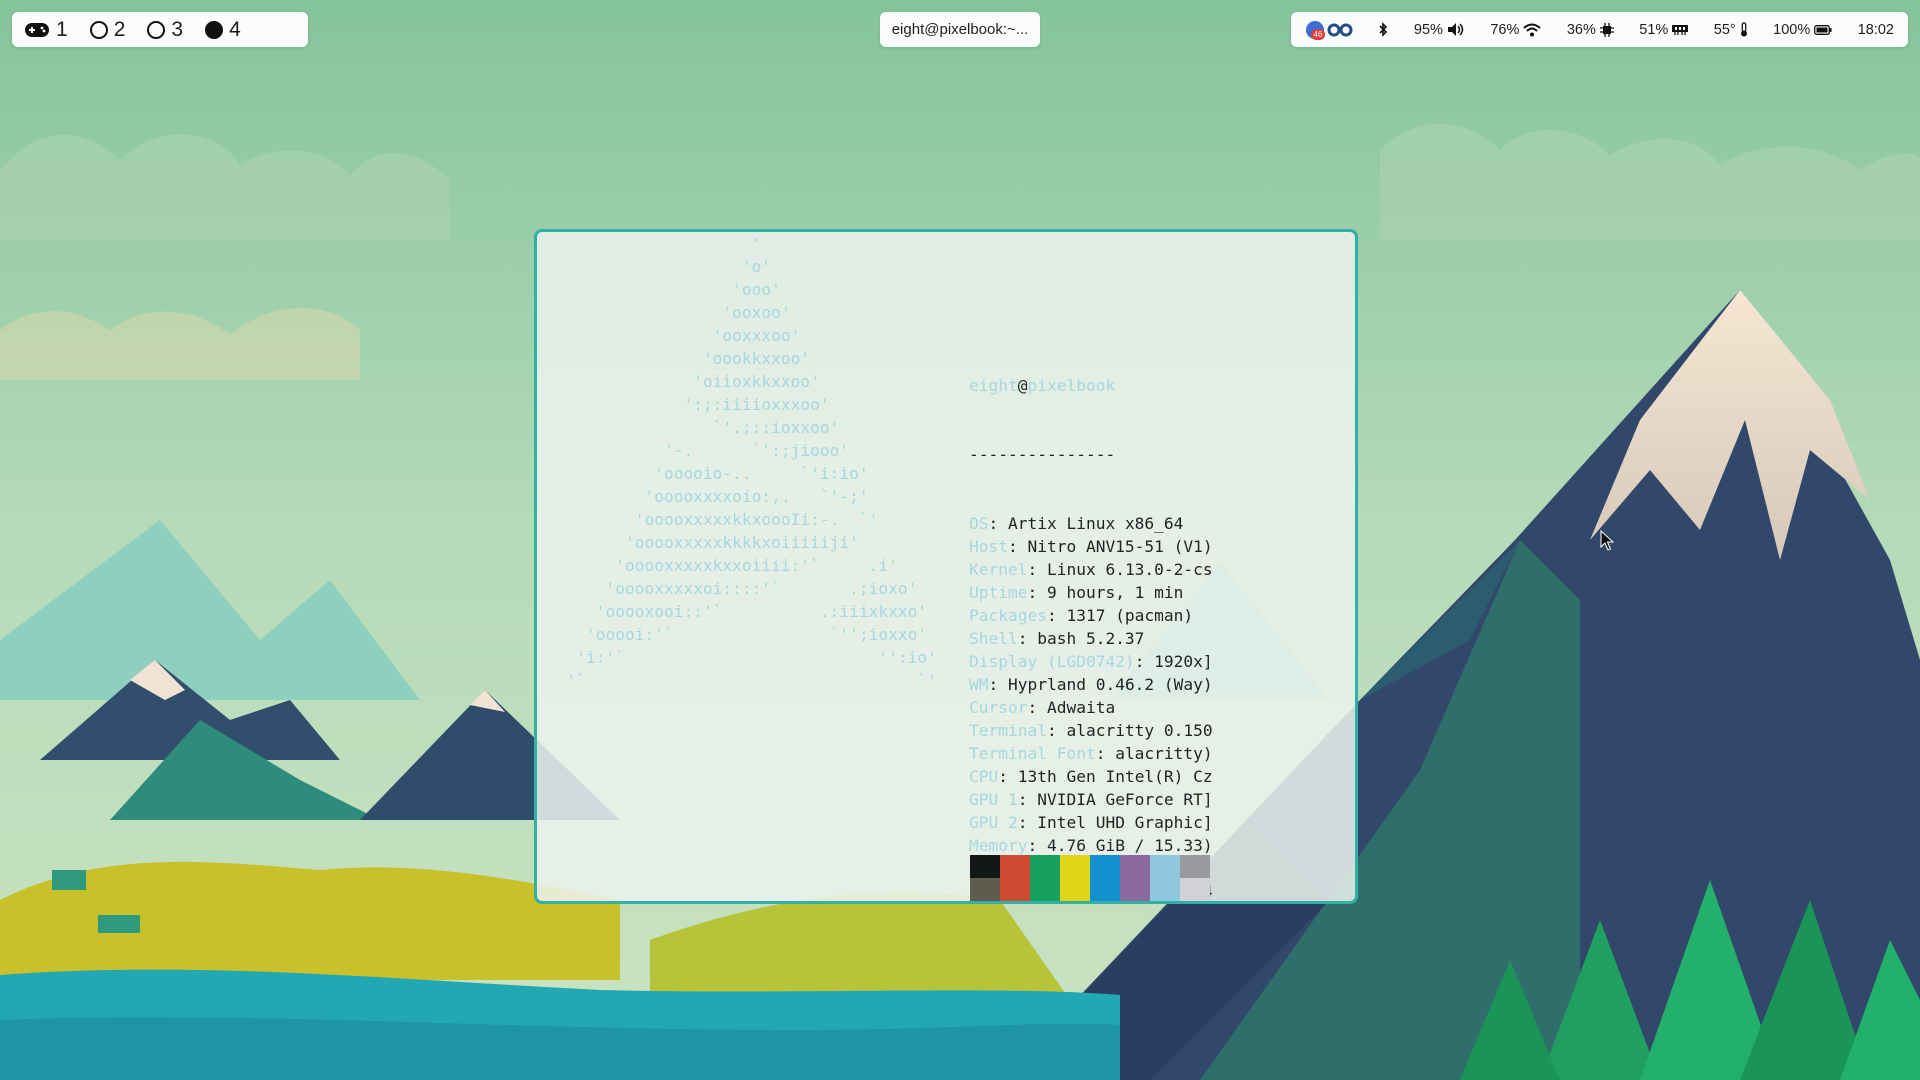  What do you see at coordinates (669, 312) in the screenshot?
I see `ascii-logo-line: 'ooxoo'` at bounding box center [669, 312].